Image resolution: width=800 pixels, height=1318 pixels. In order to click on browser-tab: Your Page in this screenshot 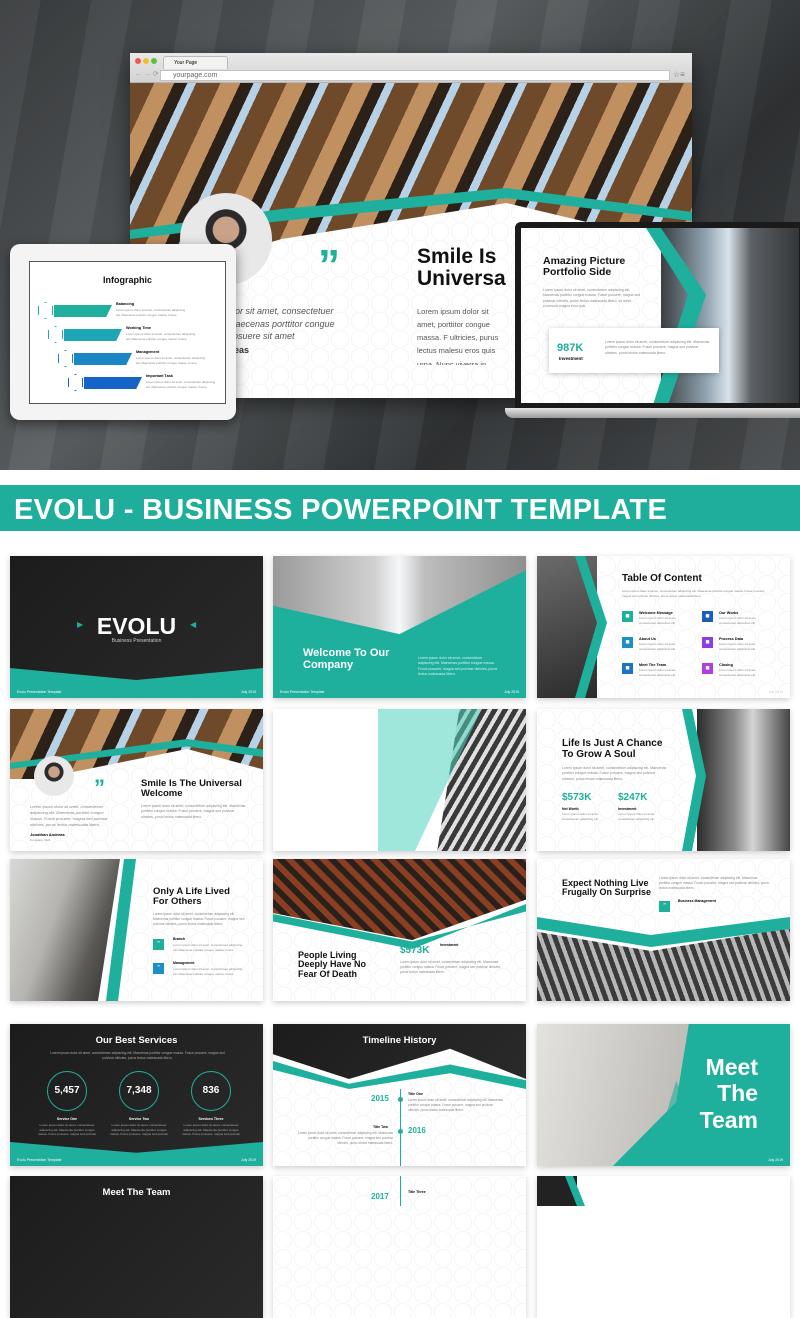, I will do `click(195, 62)`.